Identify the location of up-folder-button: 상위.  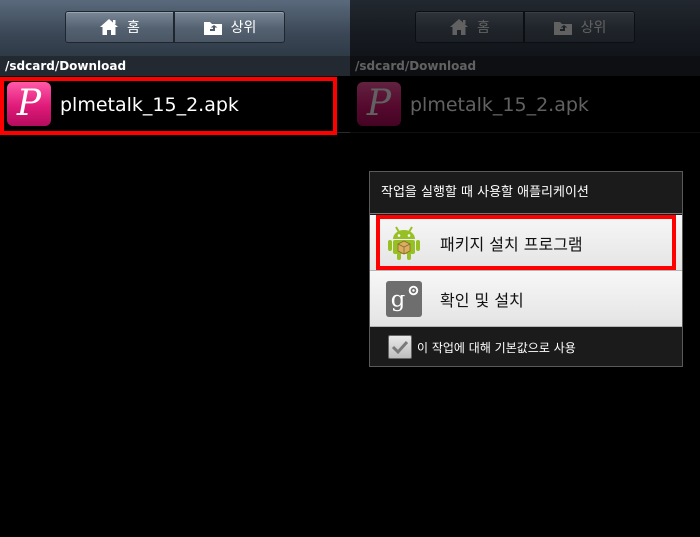
(229, 27).